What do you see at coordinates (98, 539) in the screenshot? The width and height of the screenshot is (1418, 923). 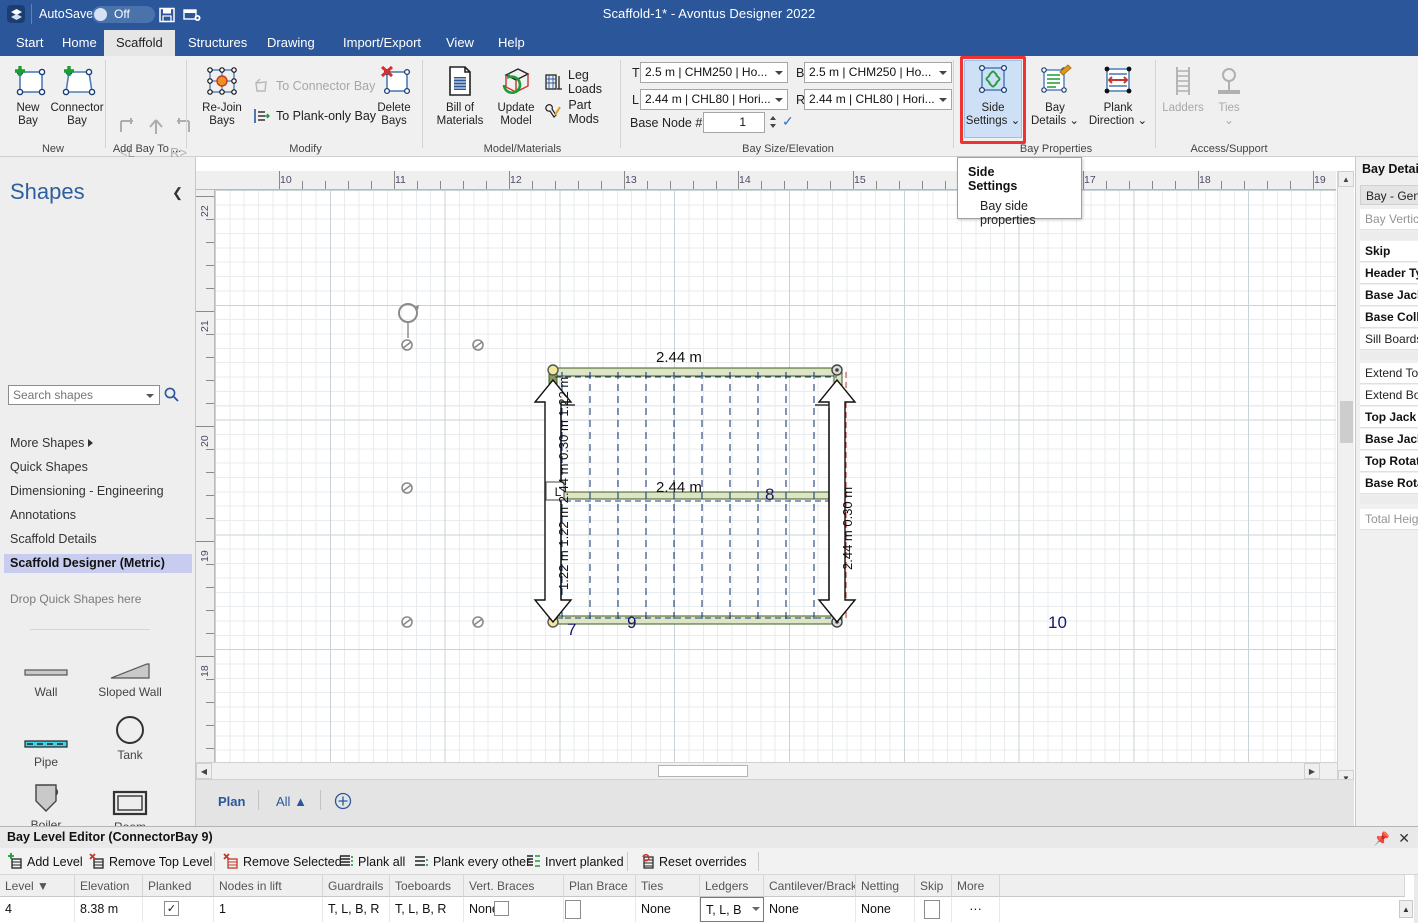 I see `sidebar-item-scaffold-details: Scaffold Details` at bounding box center [98, 539].